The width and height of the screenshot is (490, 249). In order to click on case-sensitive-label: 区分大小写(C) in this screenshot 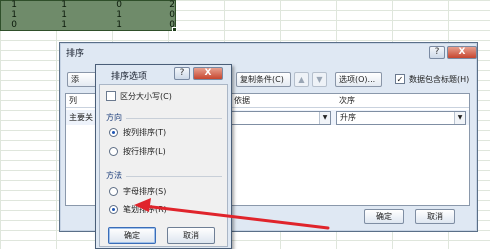, I will do `click(146, 96)`.